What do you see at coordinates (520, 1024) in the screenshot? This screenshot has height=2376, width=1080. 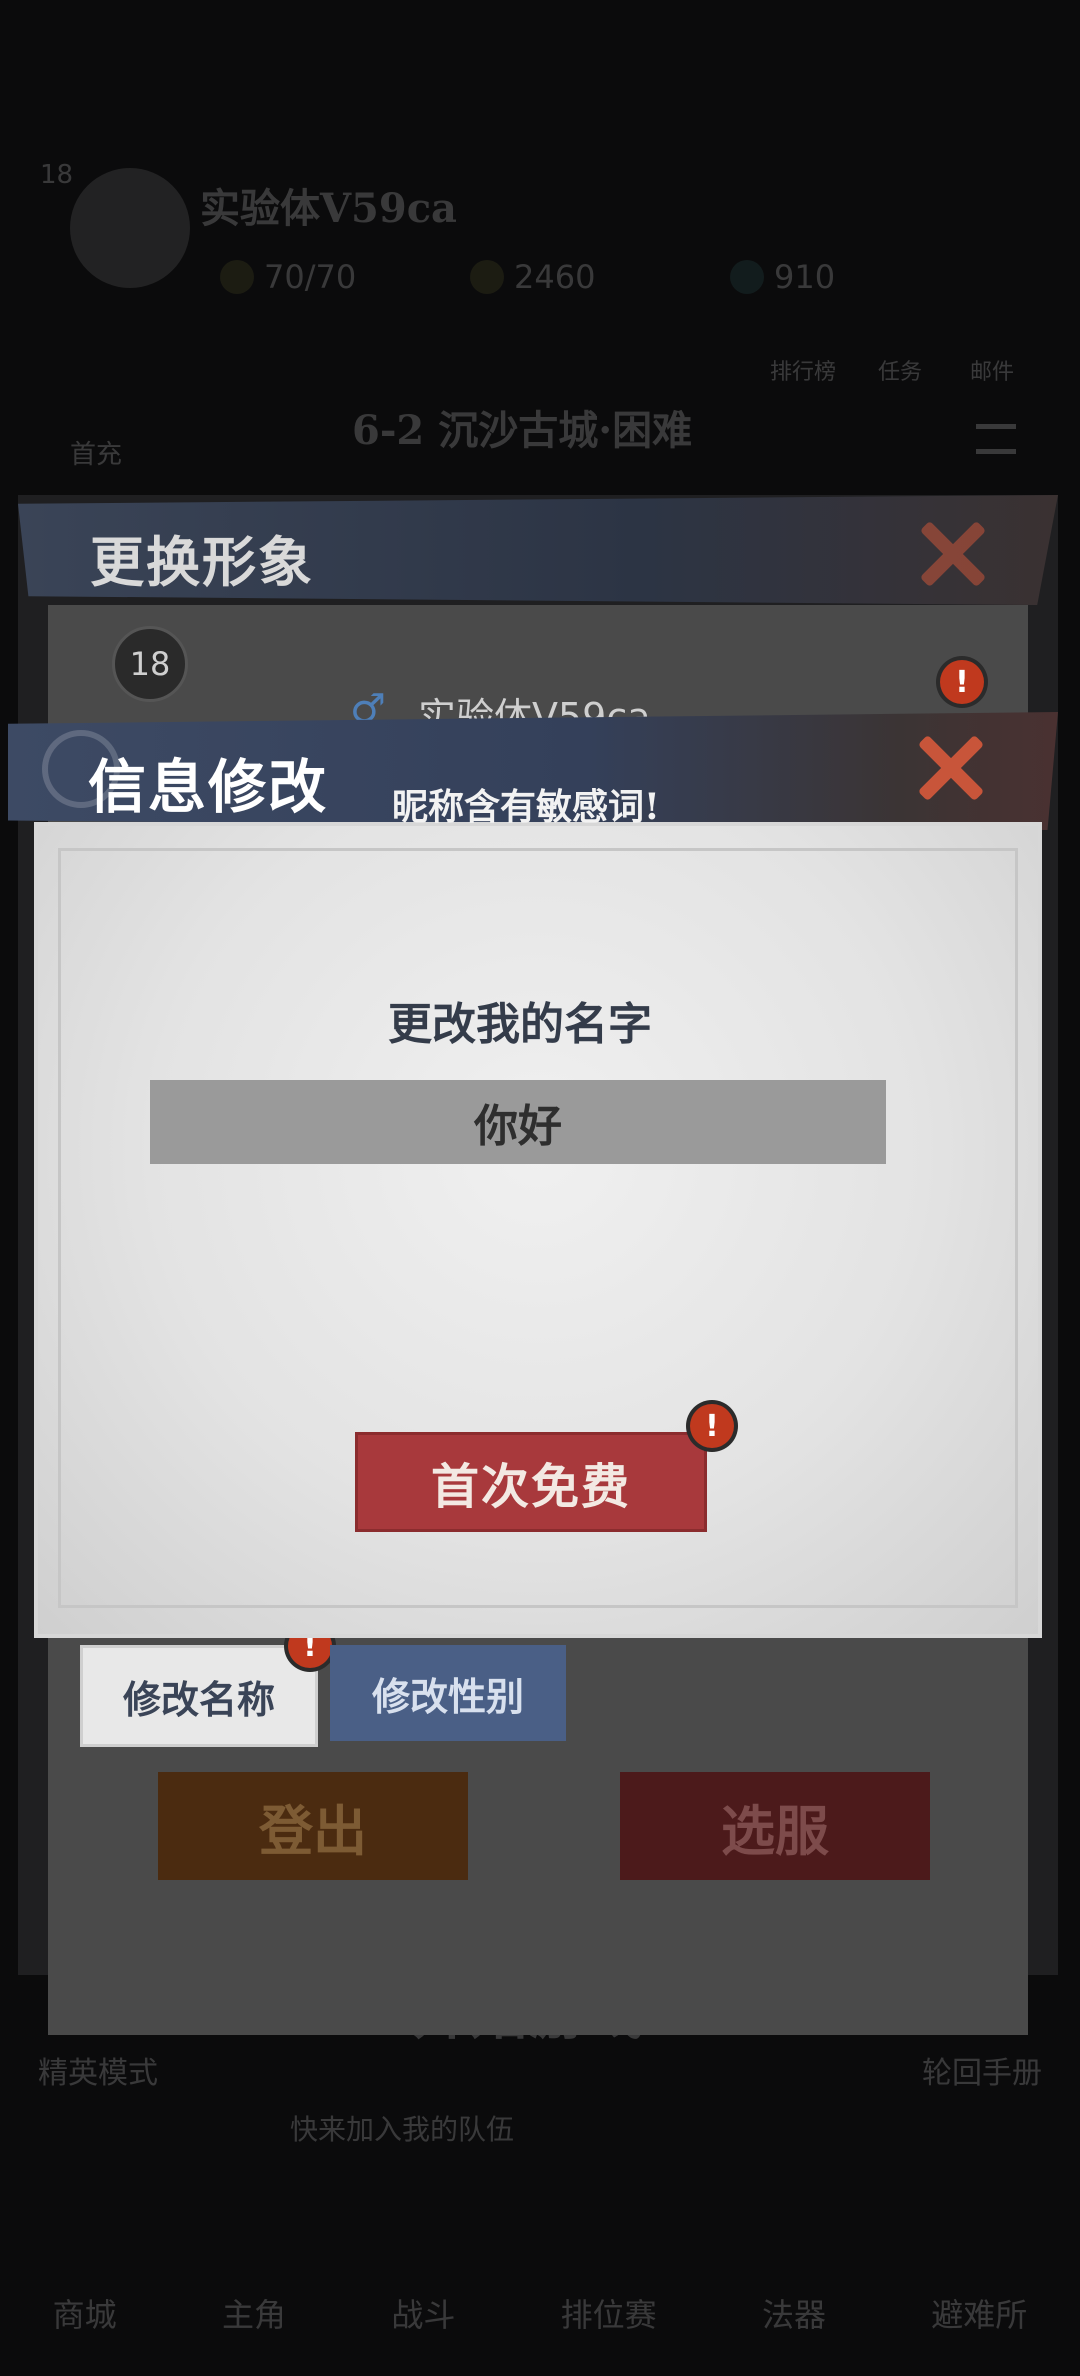 I see `change-name-label: 更改我的名字` at bounding box center [520, 1024].